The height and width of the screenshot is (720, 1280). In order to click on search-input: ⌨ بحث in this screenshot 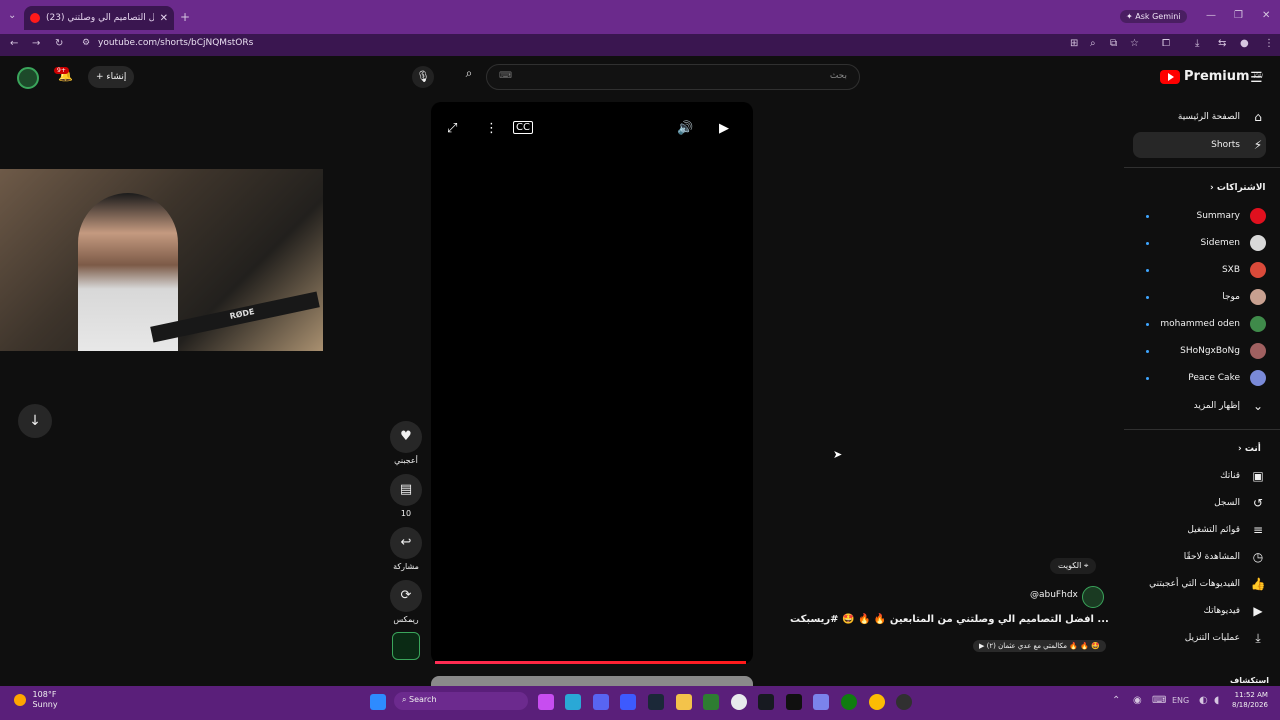, I will do `click(673, 77)`.